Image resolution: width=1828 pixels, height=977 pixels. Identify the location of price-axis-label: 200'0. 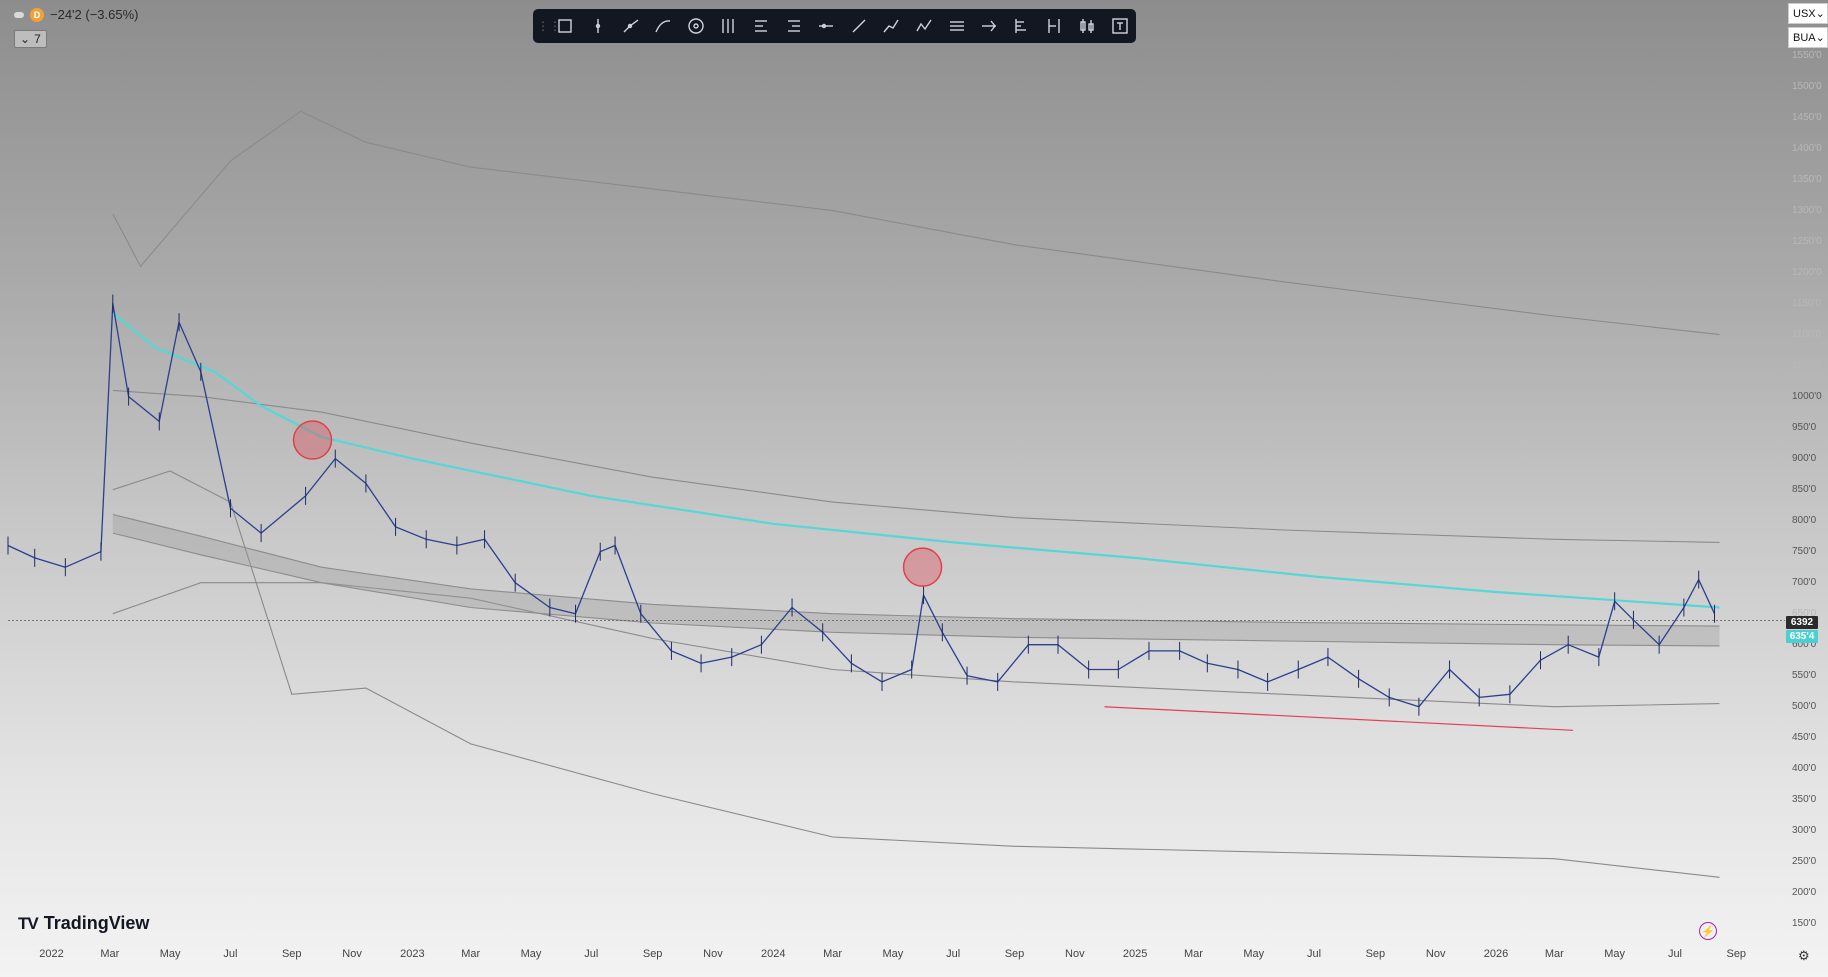
(1804, 892).